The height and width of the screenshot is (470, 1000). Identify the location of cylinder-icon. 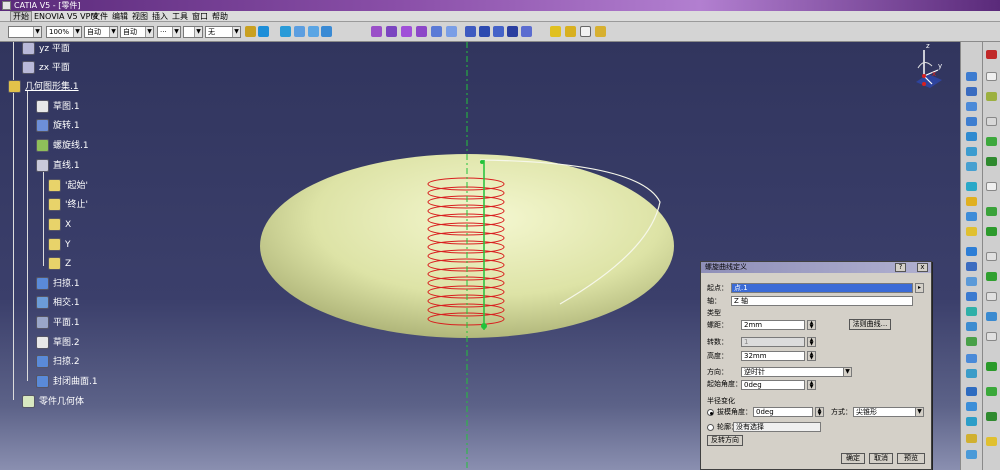
(421, 31).